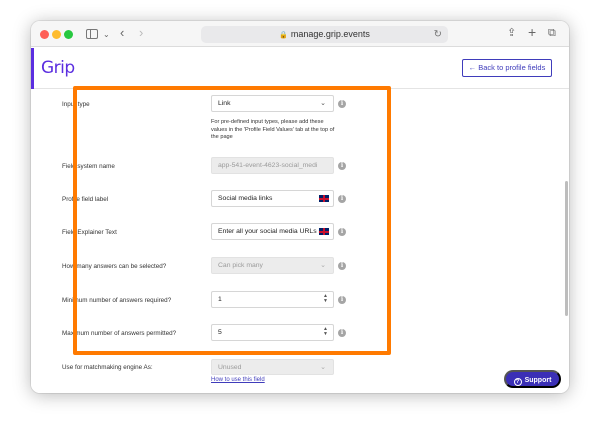 This screenshot has height=435, width=600. I want to click on matchmaking-value: Unused, so click(230, 367).